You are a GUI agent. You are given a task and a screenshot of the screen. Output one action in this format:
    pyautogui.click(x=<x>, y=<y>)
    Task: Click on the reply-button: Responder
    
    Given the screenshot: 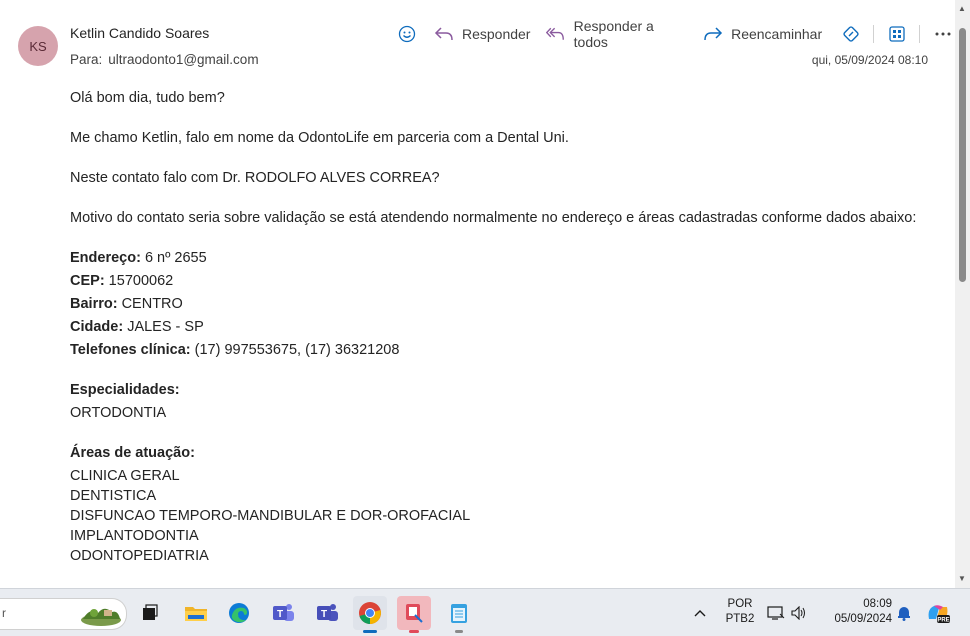 What is the action you would take?
    pyautogui.click(x=482, y=34)
    